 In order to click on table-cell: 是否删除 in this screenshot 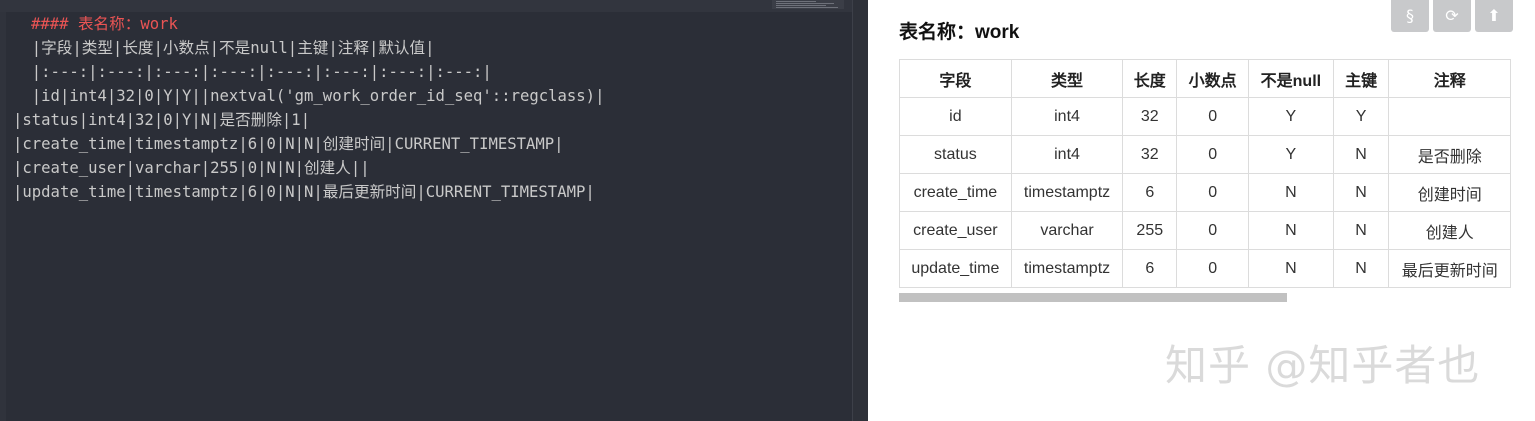, I will do `click(1449, 154)`.